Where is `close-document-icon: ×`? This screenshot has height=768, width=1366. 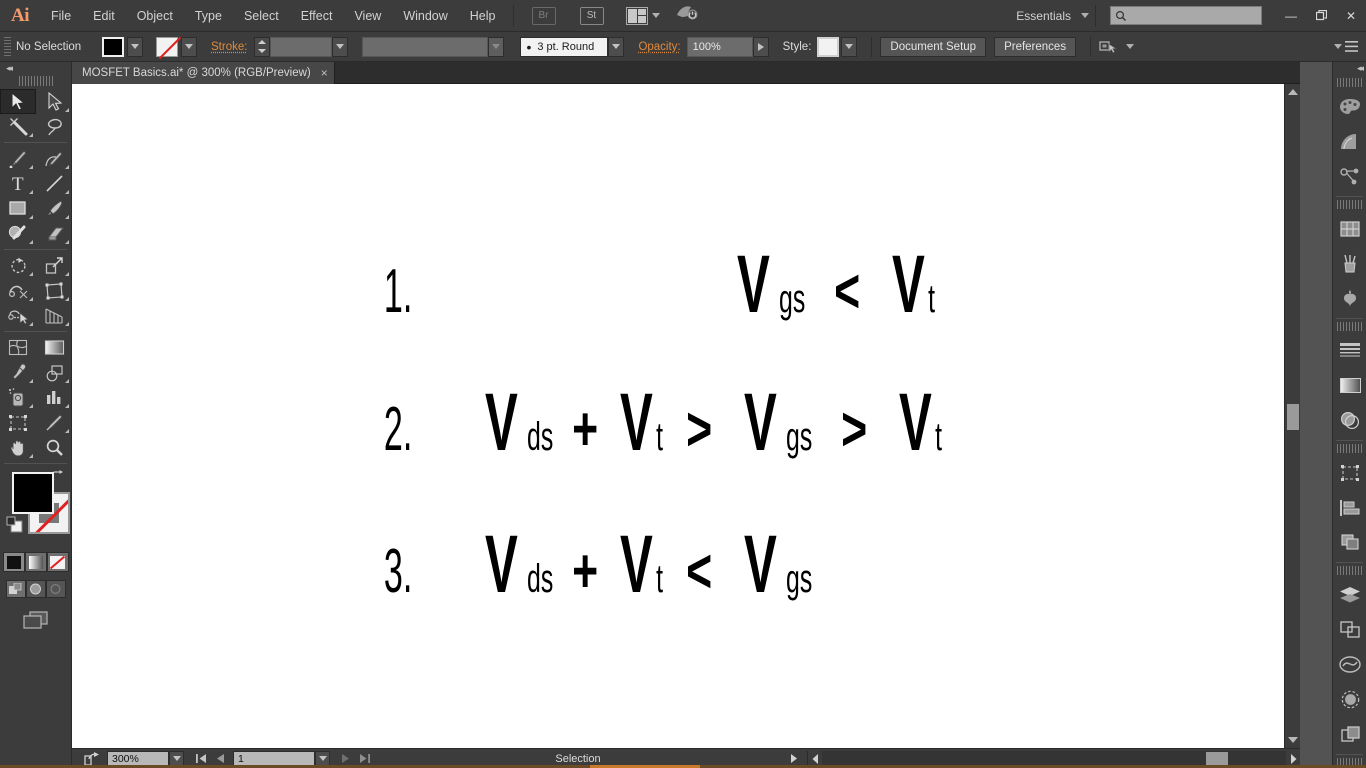
close-document-icon: × is located at coordinates (324, 73).